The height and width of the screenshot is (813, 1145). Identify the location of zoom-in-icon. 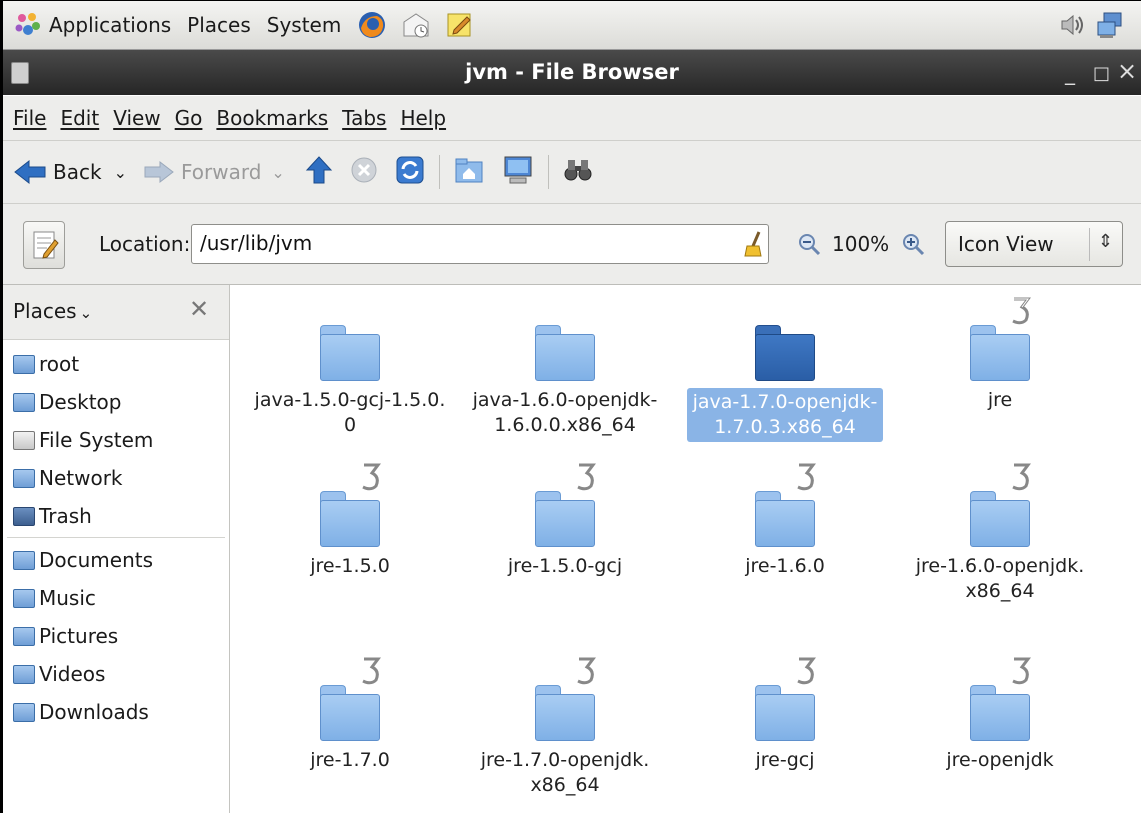
(913, 246).